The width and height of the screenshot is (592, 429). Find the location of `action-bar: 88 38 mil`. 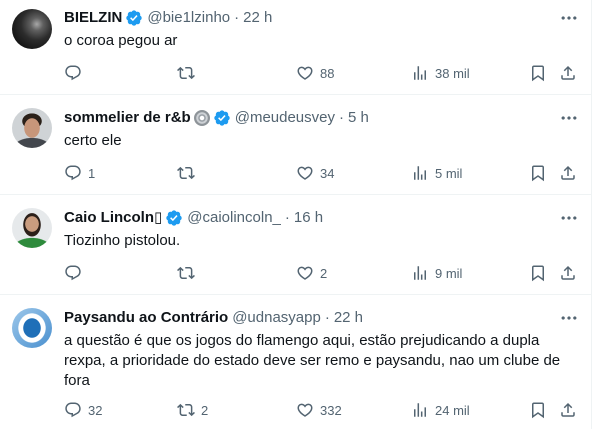

action-bar: 88 38 mil is located at coordinates (319, 73).